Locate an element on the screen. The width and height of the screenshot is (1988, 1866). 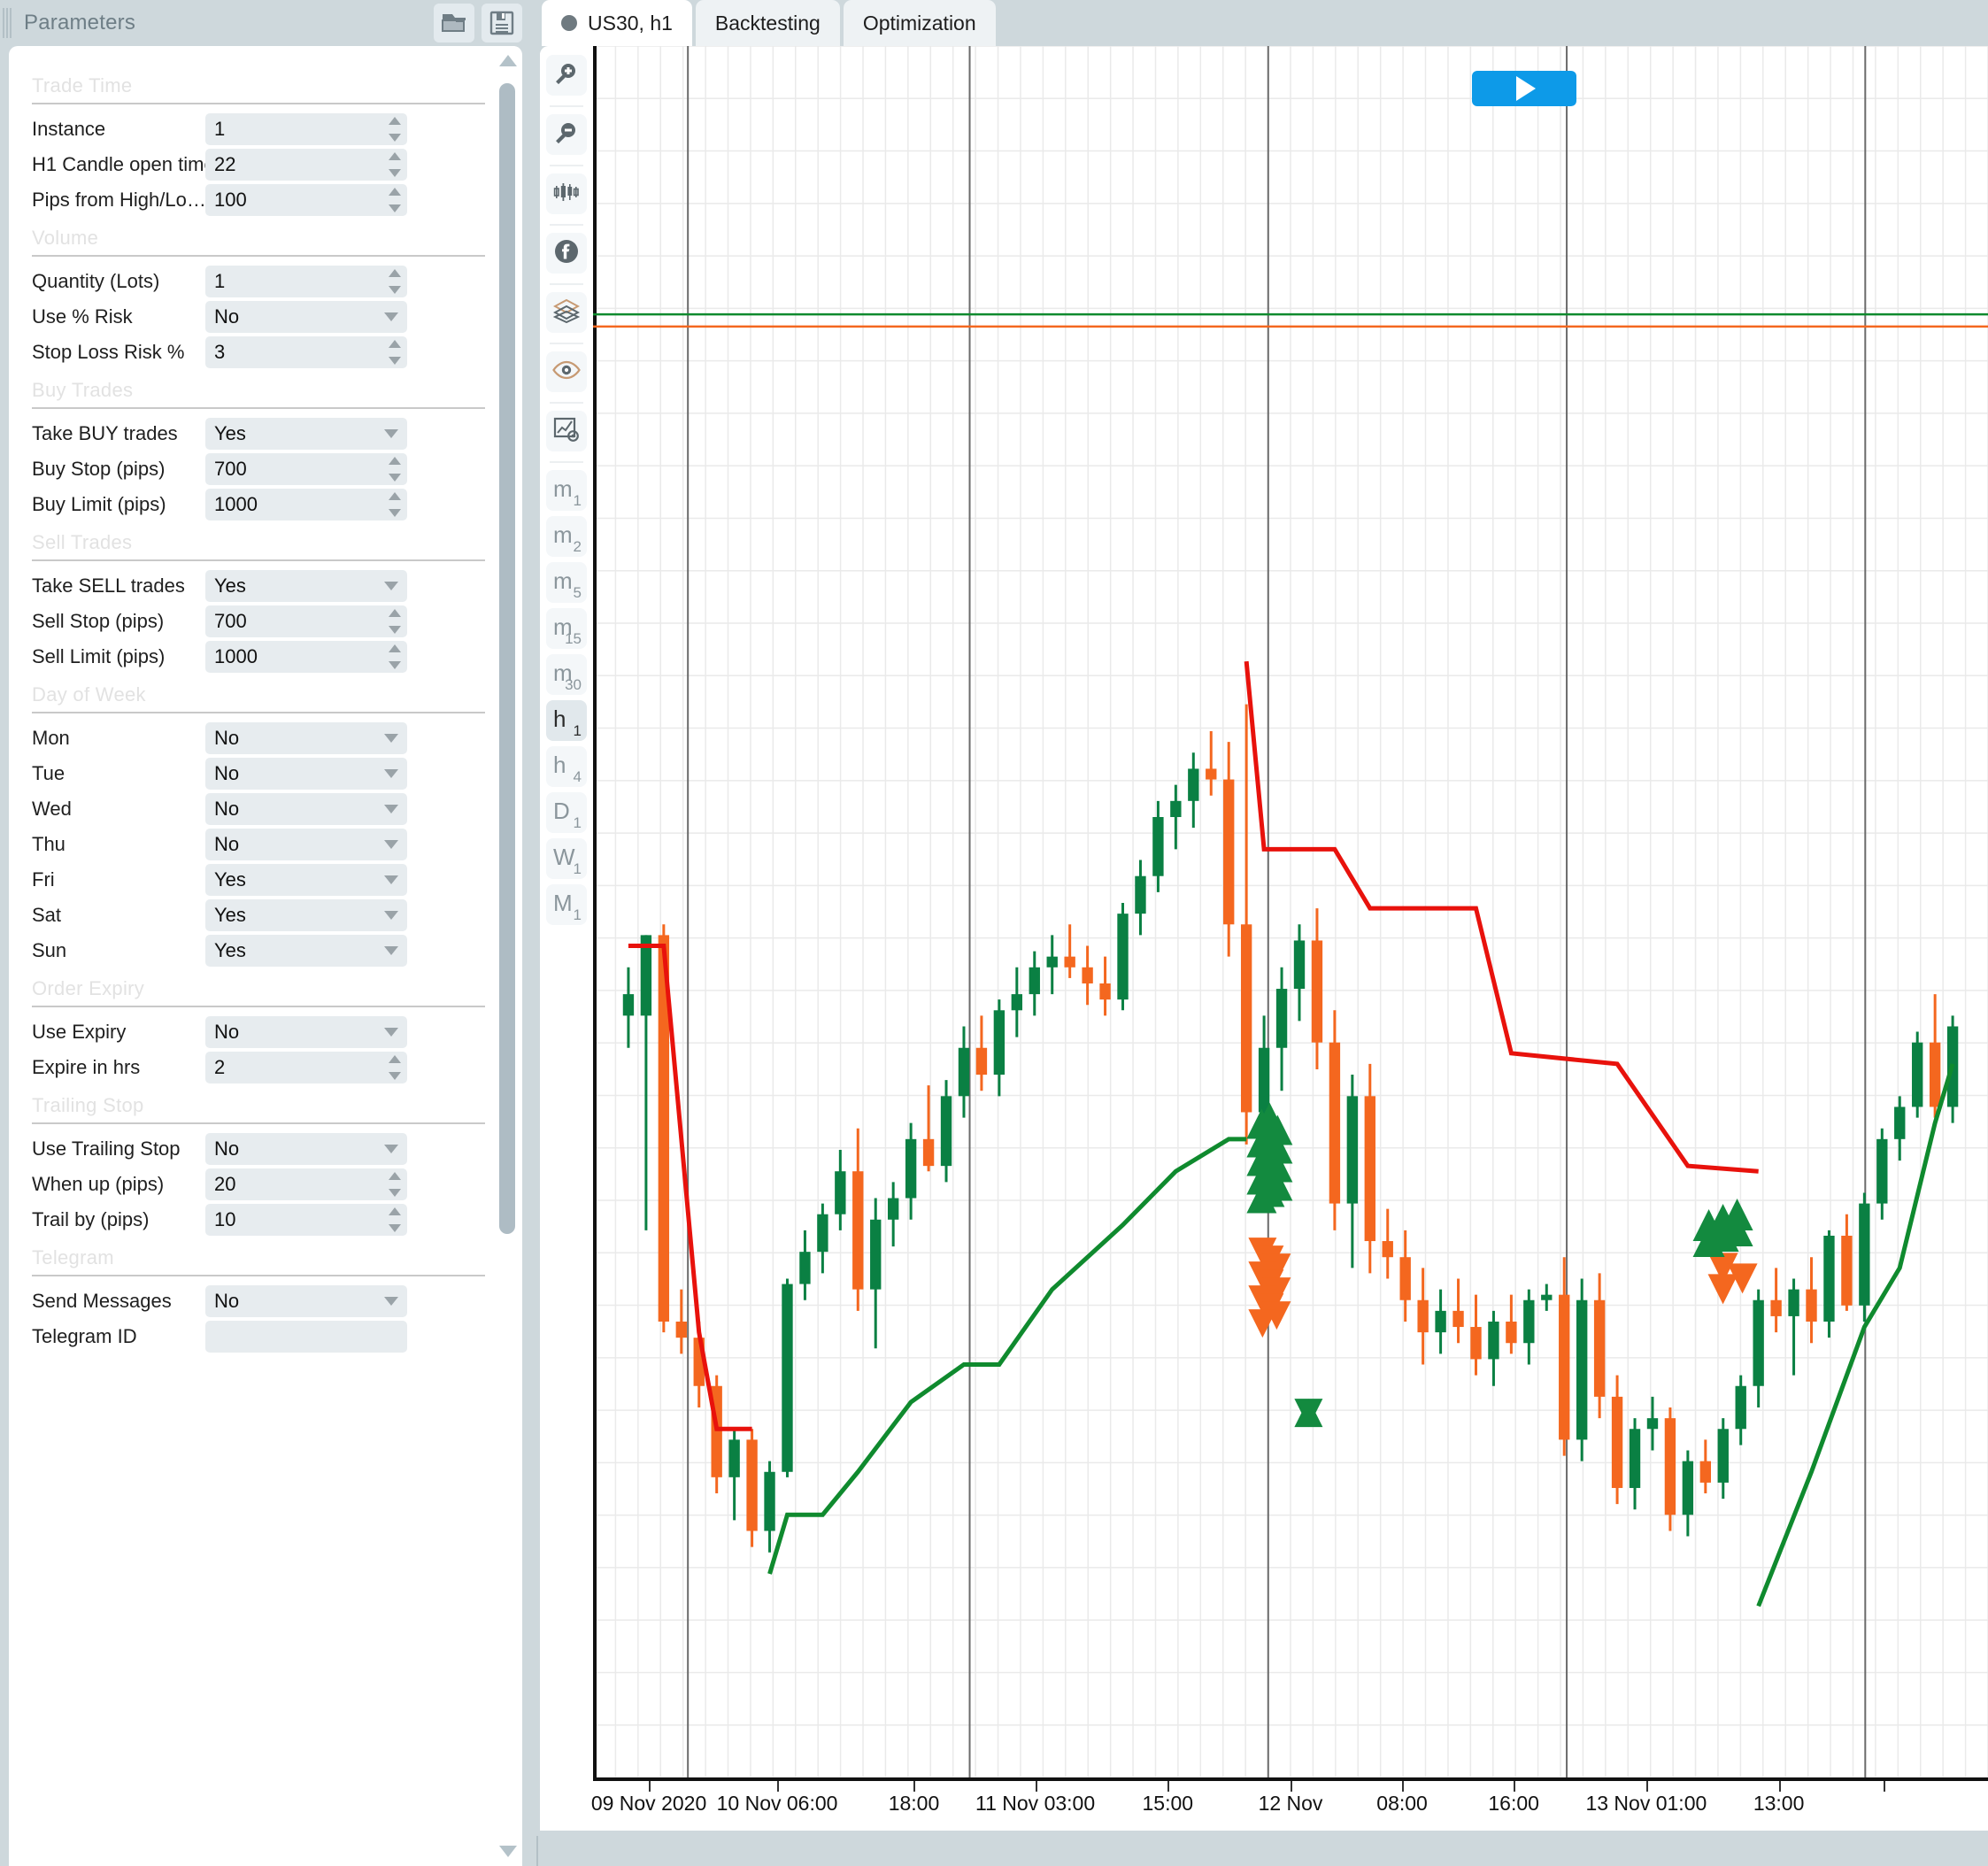
parameter-value: 700 is located at coordinates (230, 469).